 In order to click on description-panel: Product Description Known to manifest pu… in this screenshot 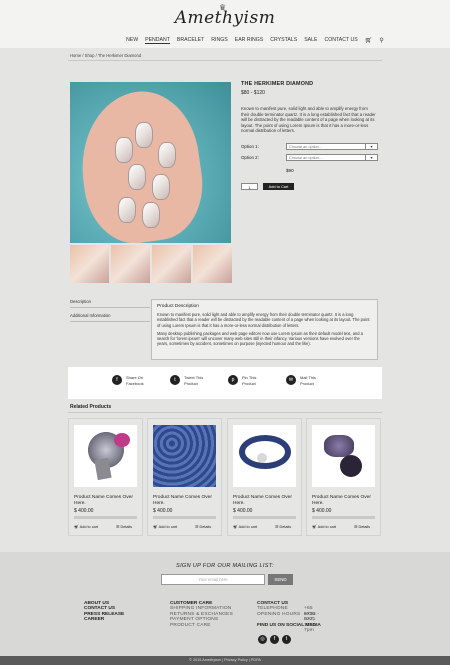, I will do `click(264, 329)`.